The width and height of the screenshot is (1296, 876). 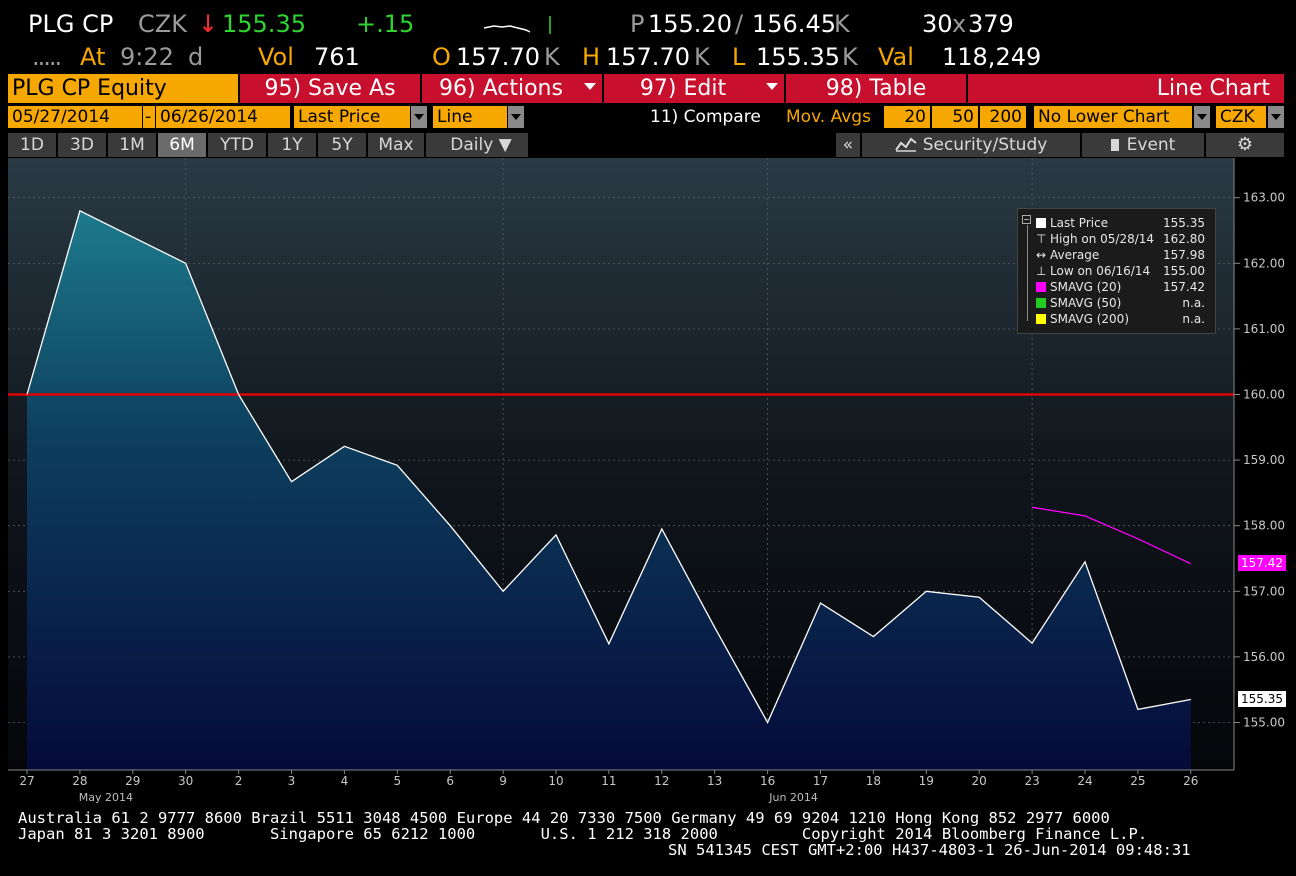 What do you see at coordinates (1123, 255) in the screenshot?
I see `legend-row: ↔ Average 157.98` at bounding box center [1123, 255].